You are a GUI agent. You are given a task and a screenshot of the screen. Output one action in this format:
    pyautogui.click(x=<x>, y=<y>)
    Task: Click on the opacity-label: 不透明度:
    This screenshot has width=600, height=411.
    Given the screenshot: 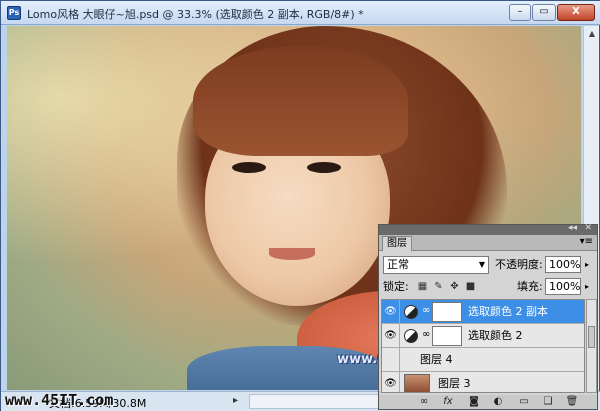 What is the action you would take?
    pyautogui.click(x=519, y=264)
    